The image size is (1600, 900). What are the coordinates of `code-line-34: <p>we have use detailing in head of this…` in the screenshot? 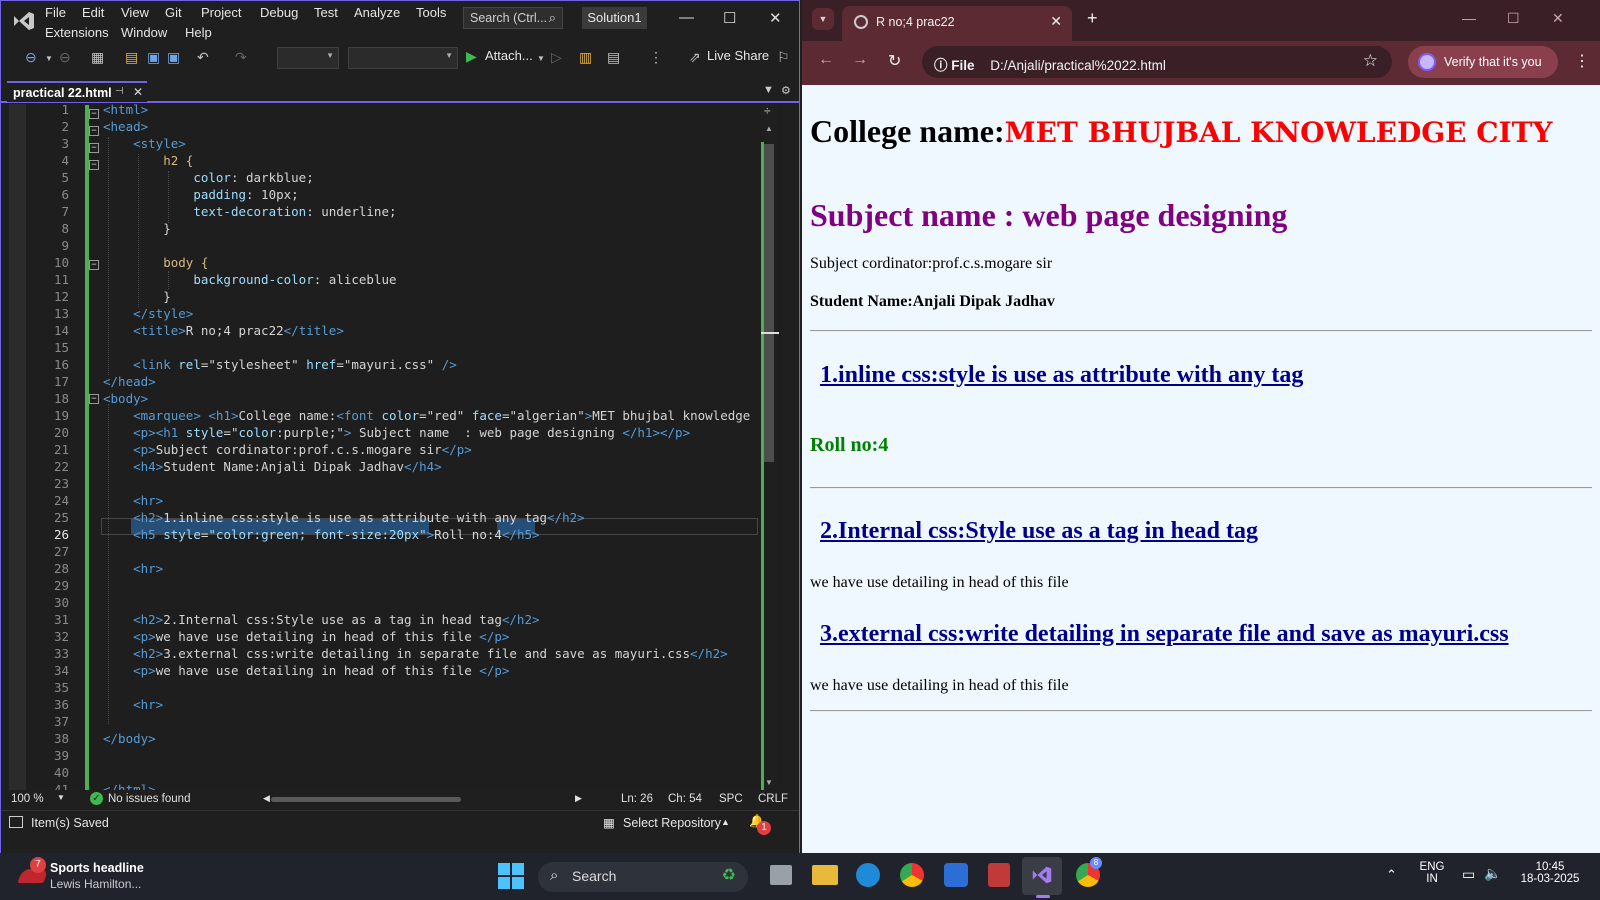 It's located at (430, 670).